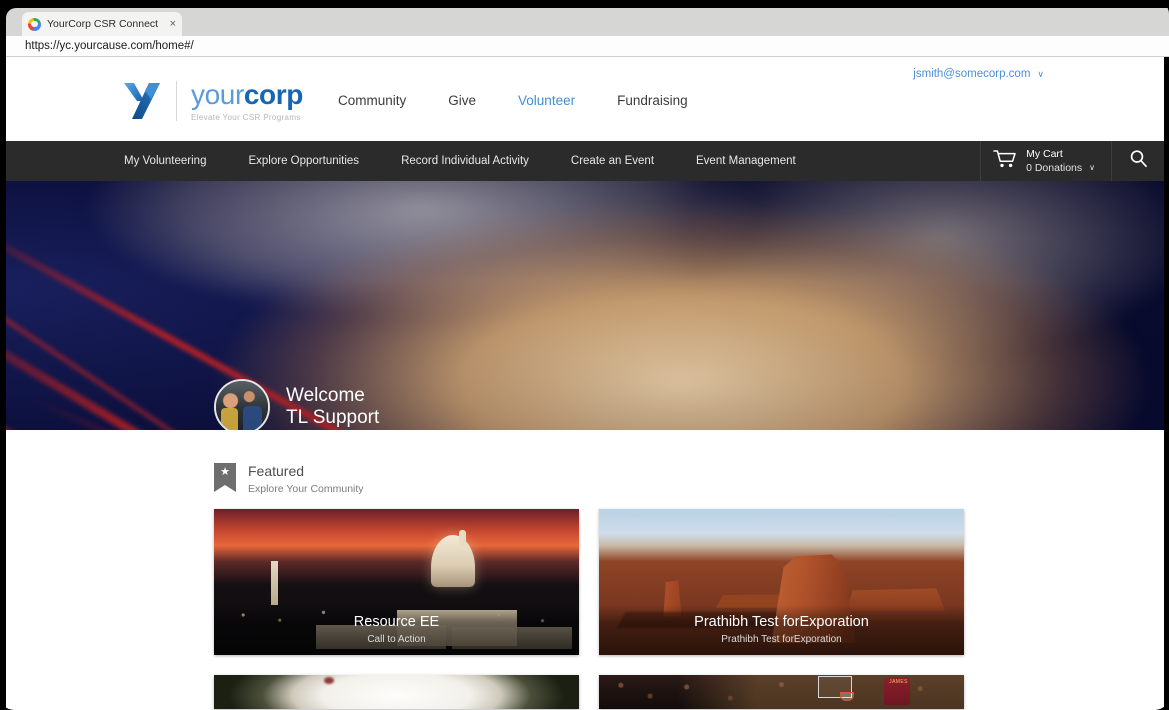 Image resolution: width=1169 pixels, height=710 pixels. Describe the element at coordinates (246, 117) in the screenshot. I see `logo-tagline: Elevate Your CSR Programs` at that location.